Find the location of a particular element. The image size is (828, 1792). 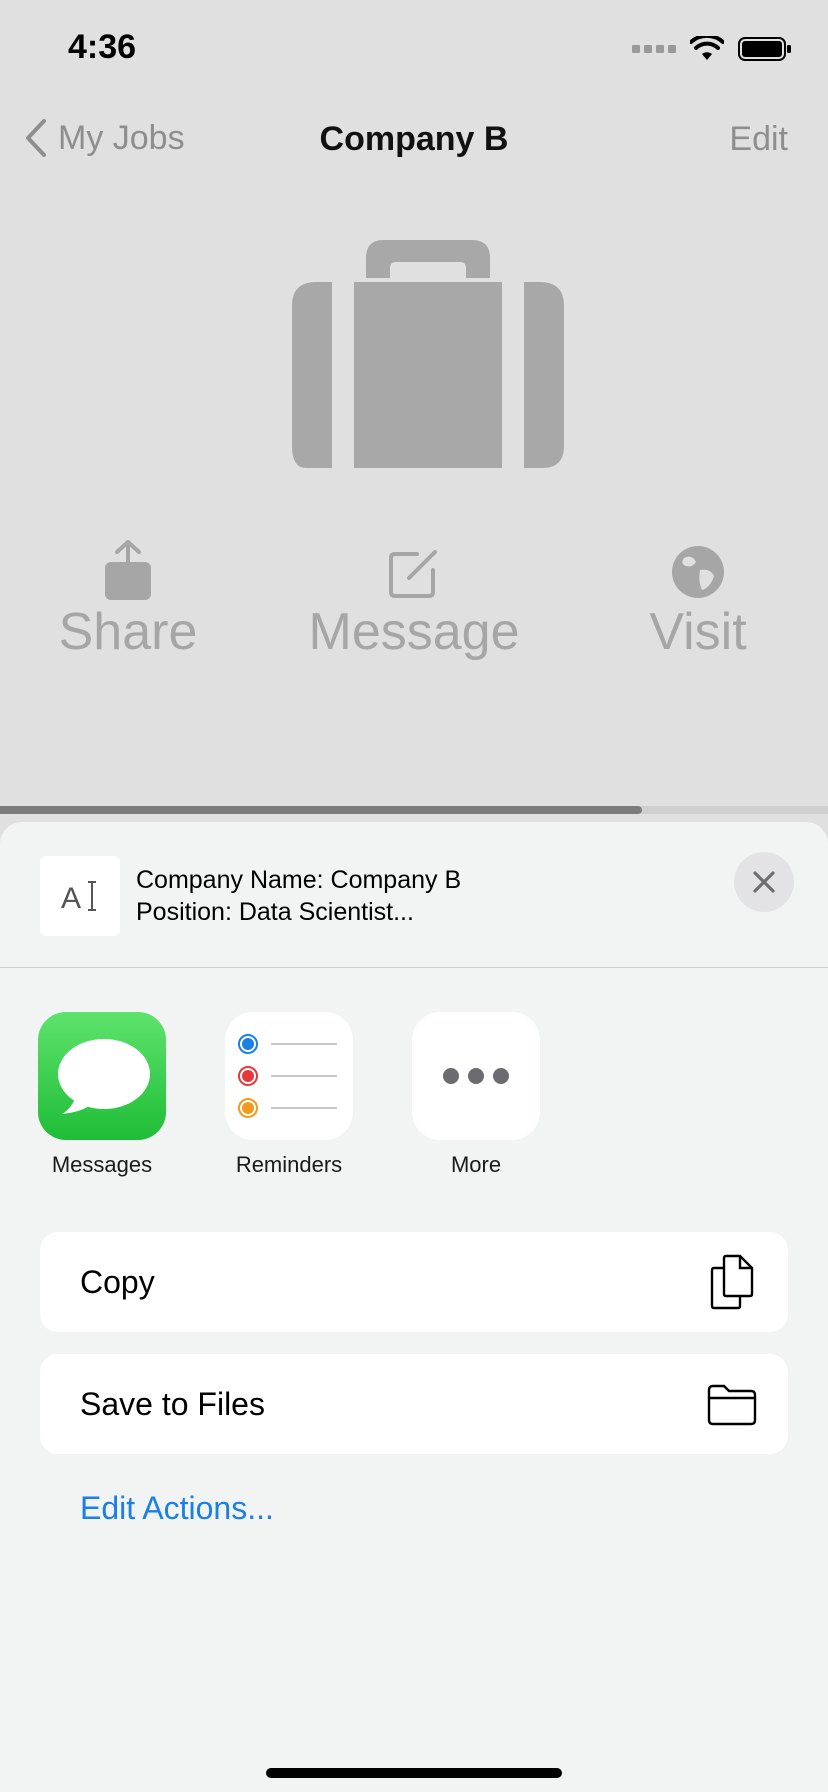

copy-icon is located at coordinates (732, 1282).